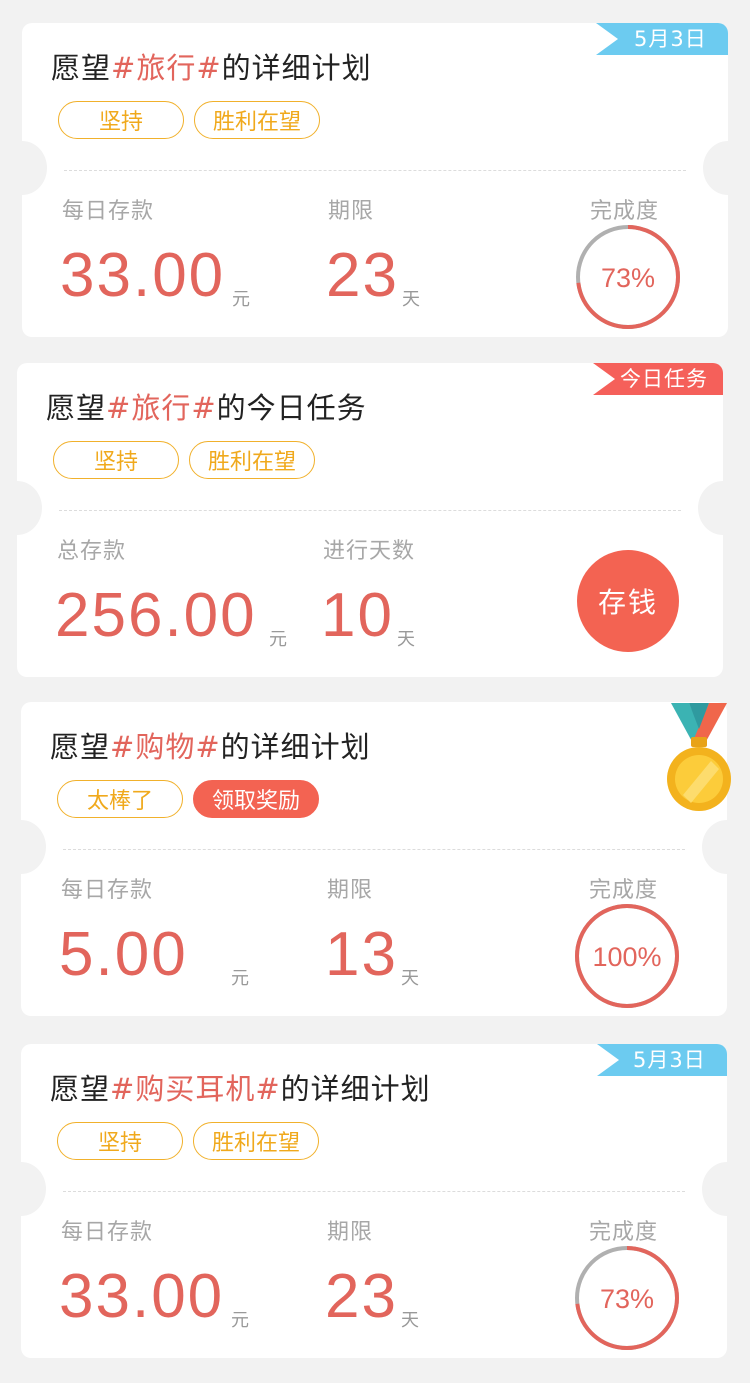  Describe the element at coordinates (699, 757) in the screenshot. I see `medal-icon` at that location.